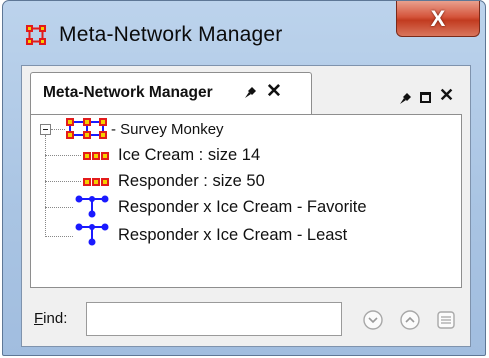 This screenshot has width=489, height=358. I want to click on find-list-icon, so click(446, 320).